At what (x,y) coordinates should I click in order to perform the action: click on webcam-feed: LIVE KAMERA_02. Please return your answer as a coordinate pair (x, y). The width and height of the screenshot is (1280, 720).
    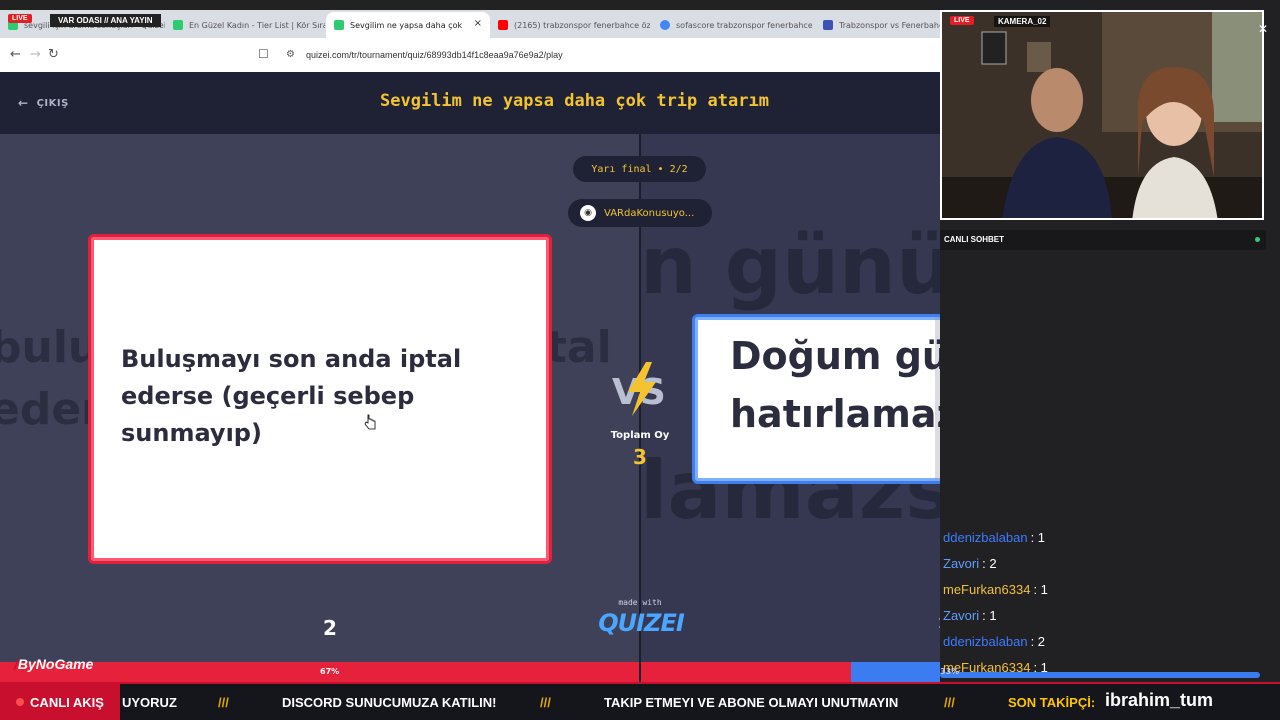
    Looking at the image, I should click on (1102, 115).